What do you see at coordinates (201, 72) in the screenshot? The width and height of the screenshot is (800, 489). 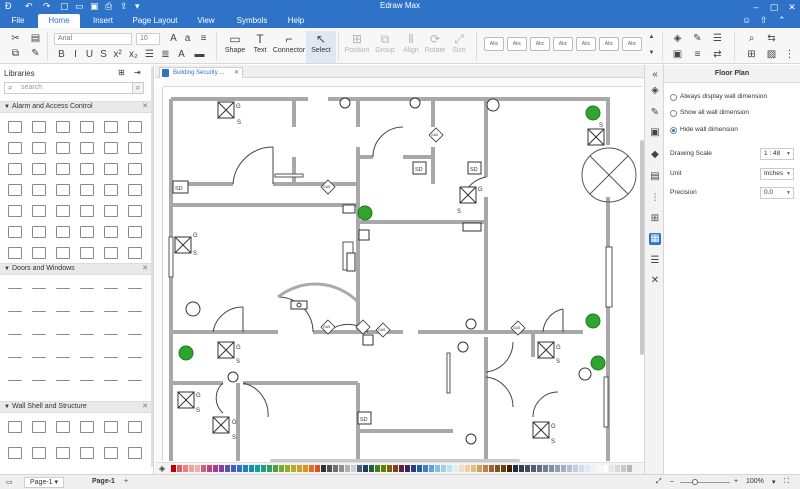 I see `document-tab: Building Security ... ✕` at bounding box center [201, 72].